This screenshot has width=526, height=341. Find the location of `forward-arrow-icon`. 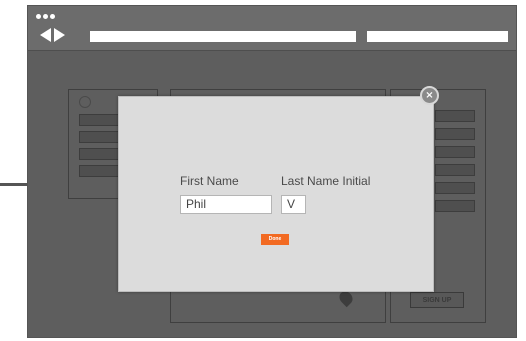

forward-arrow-icon is located at coordinates (59, 35).